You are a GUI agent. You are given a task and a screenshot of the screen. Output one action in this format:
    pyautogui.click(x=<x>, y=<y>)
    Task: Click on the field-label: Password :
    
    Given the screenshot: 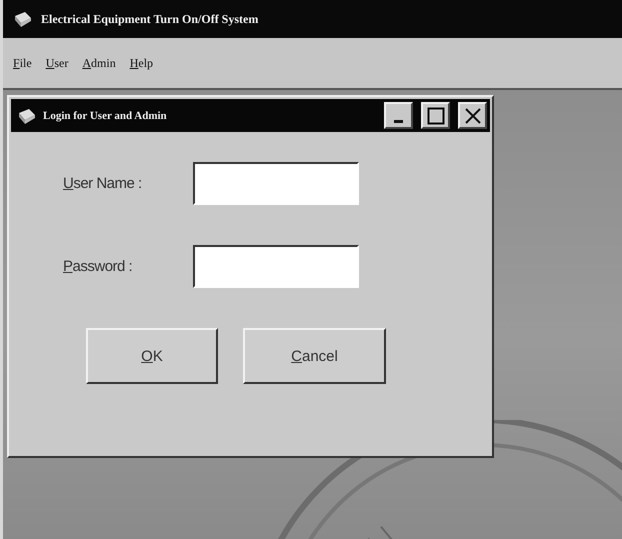 What is the action you would take?
    pyautogui.click(x=98, y=266)
    